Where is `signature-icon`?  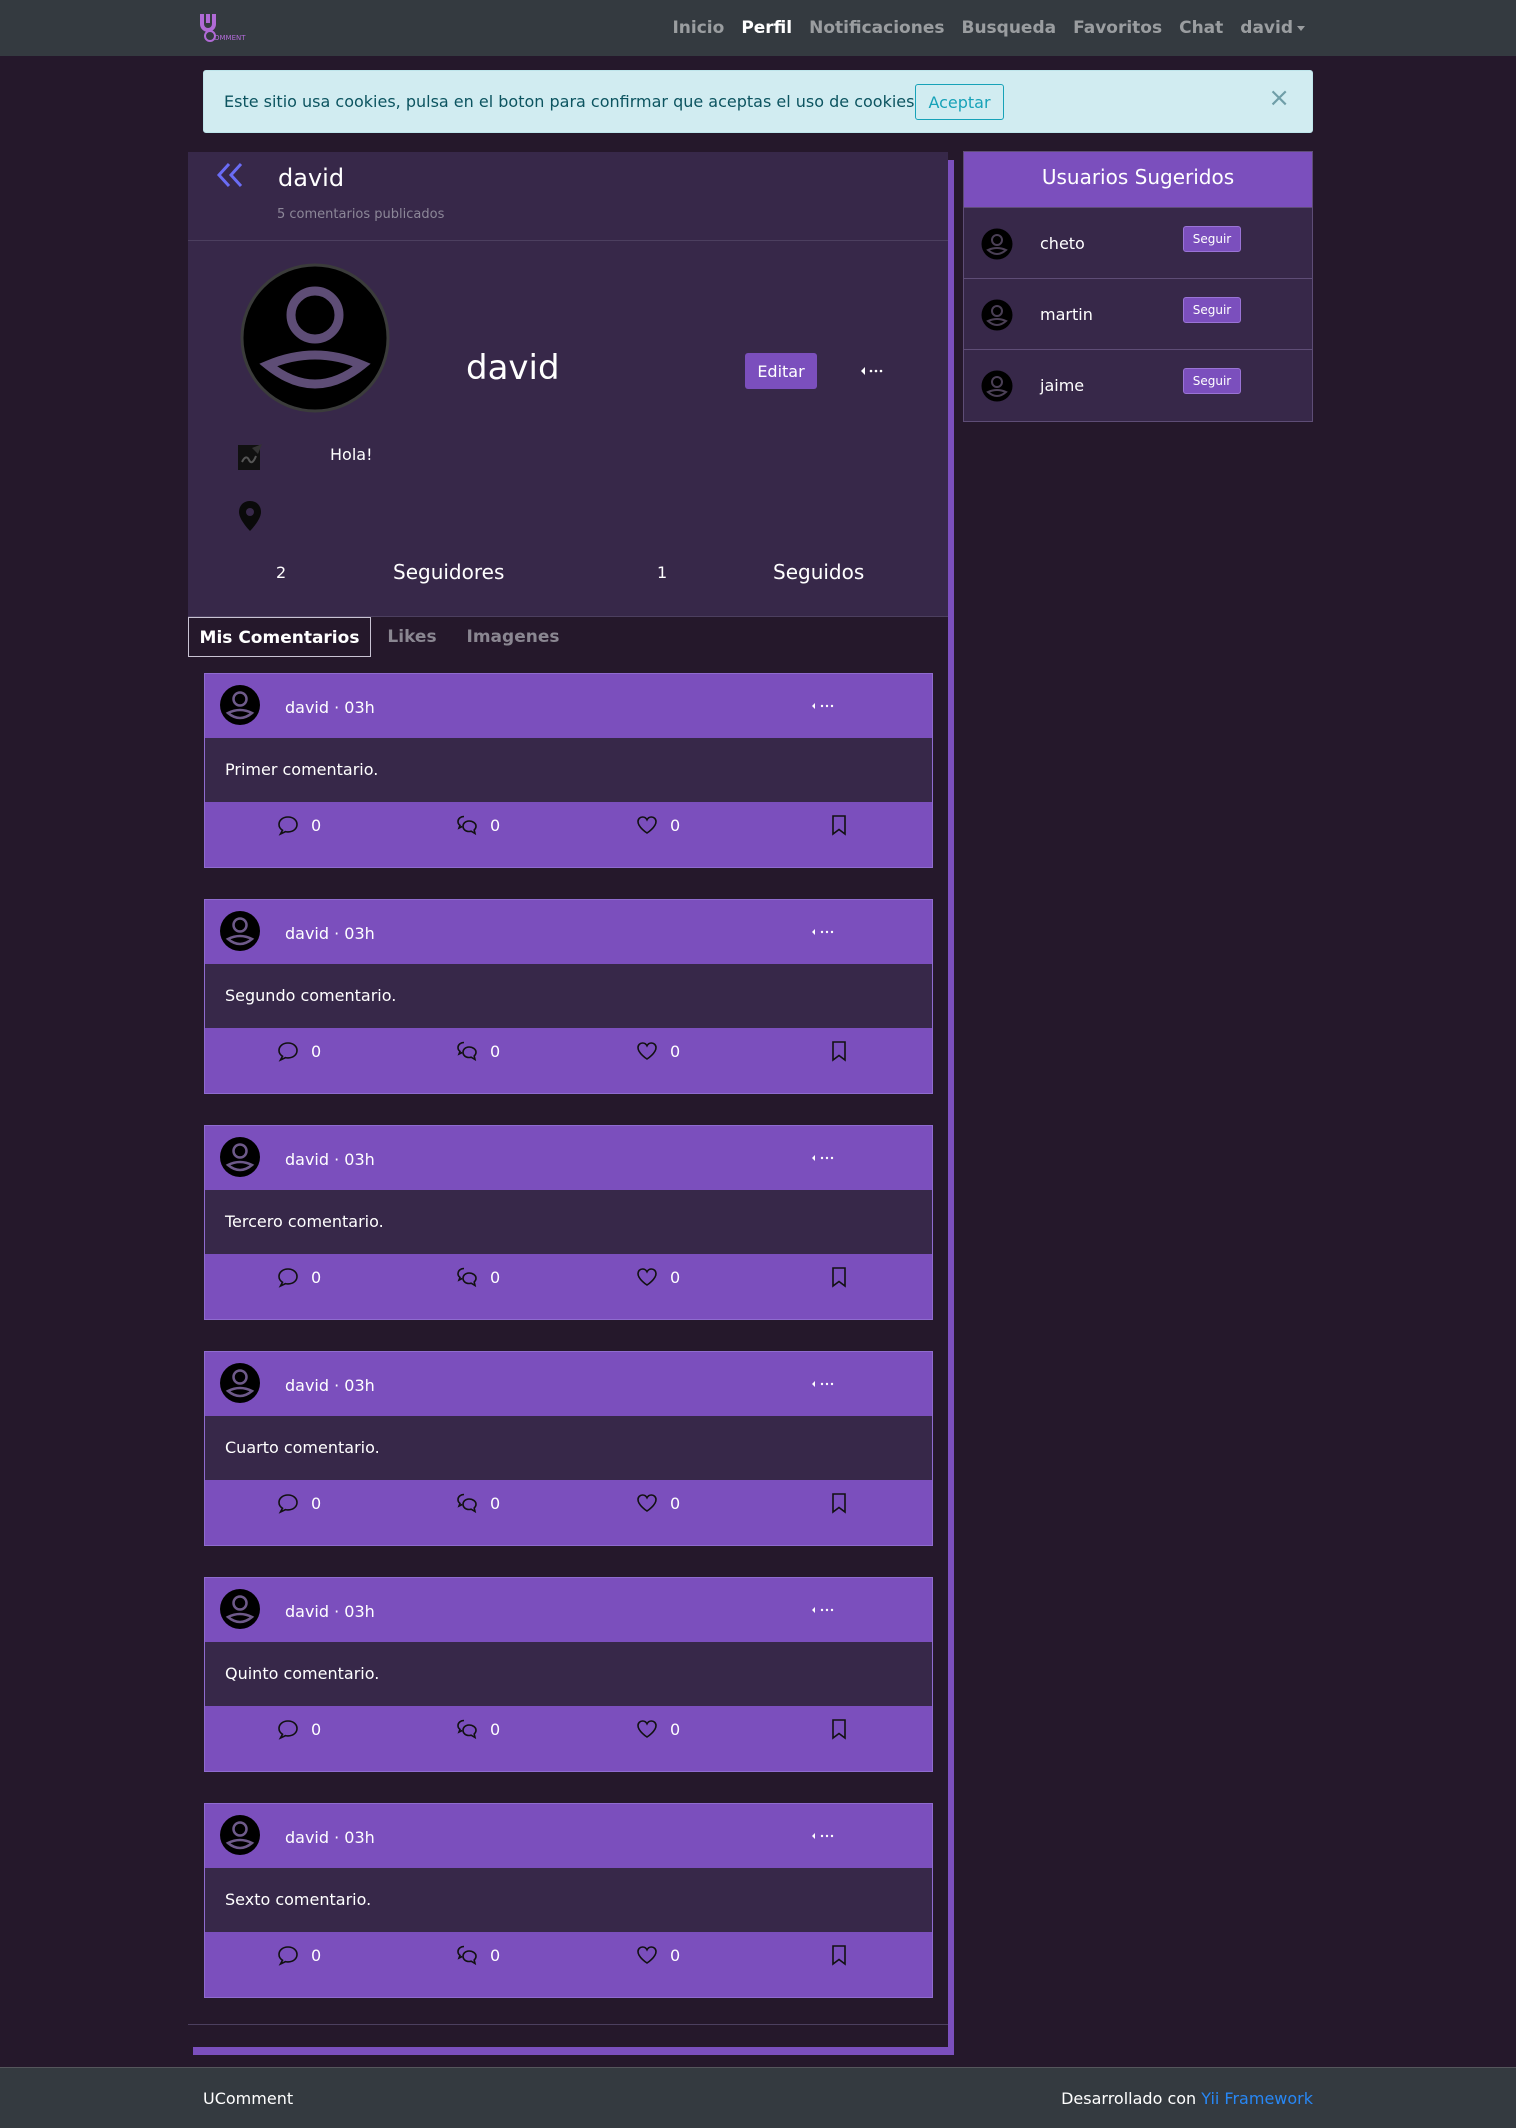 signature-icon is located at coordinates (250, 457).